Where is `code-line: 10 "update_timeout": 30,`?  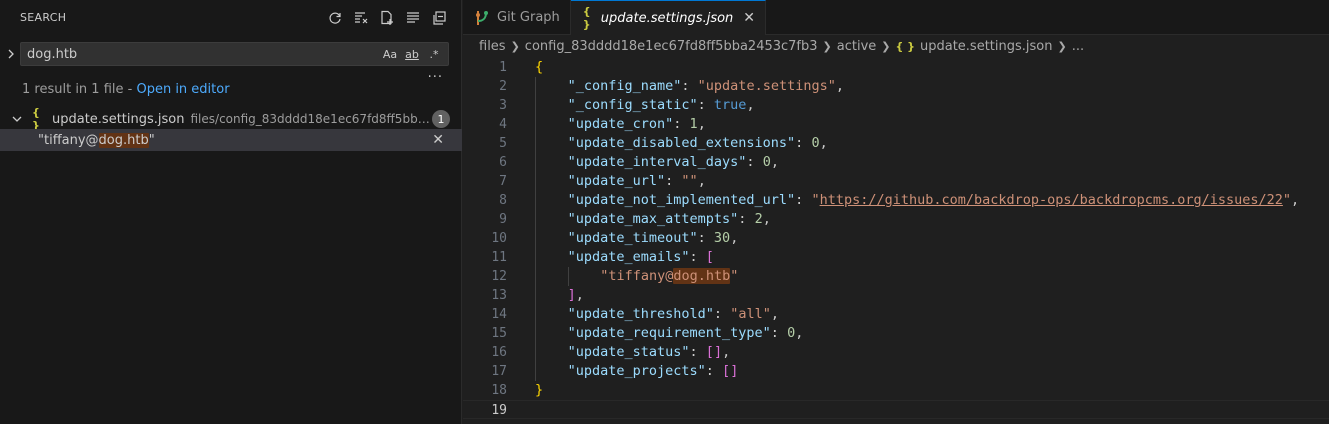
code-line: 10 "update_timeout": 30, is located at coordinates (896, 238).